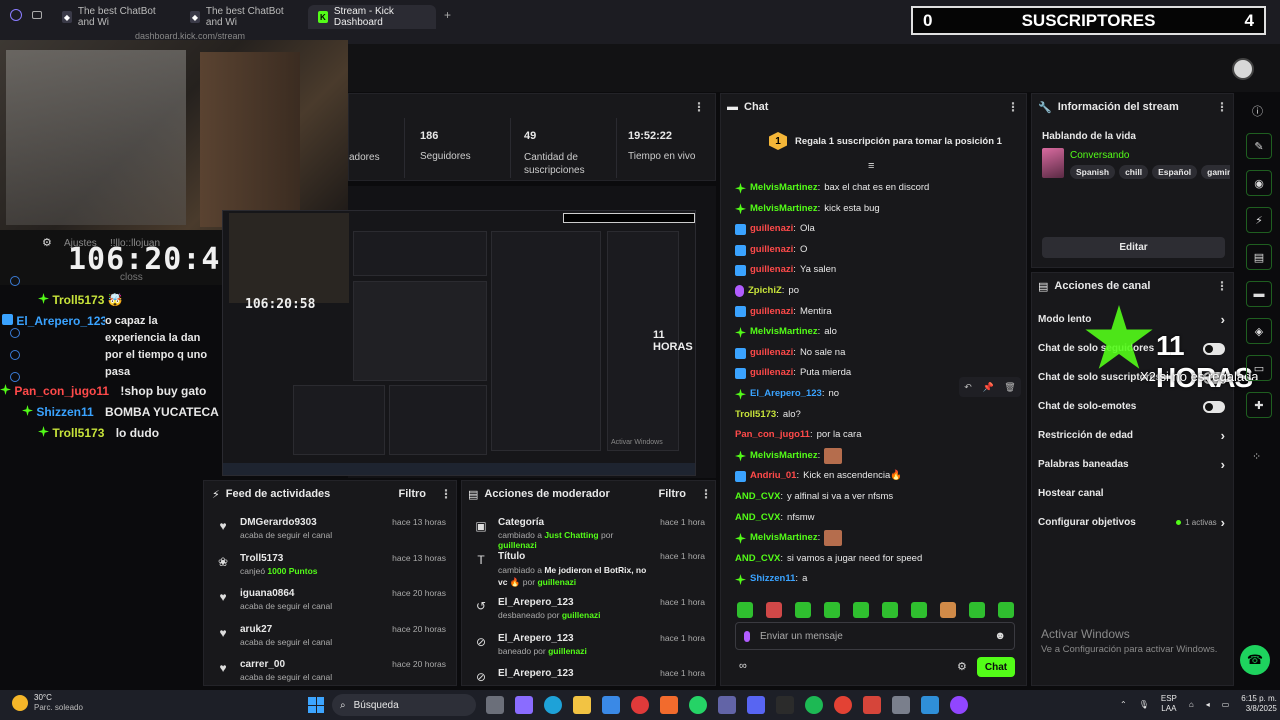 Image resolution: width=1280 pixels, height=720 pixels. I want to click on terminal-icon, so click(785, 705).